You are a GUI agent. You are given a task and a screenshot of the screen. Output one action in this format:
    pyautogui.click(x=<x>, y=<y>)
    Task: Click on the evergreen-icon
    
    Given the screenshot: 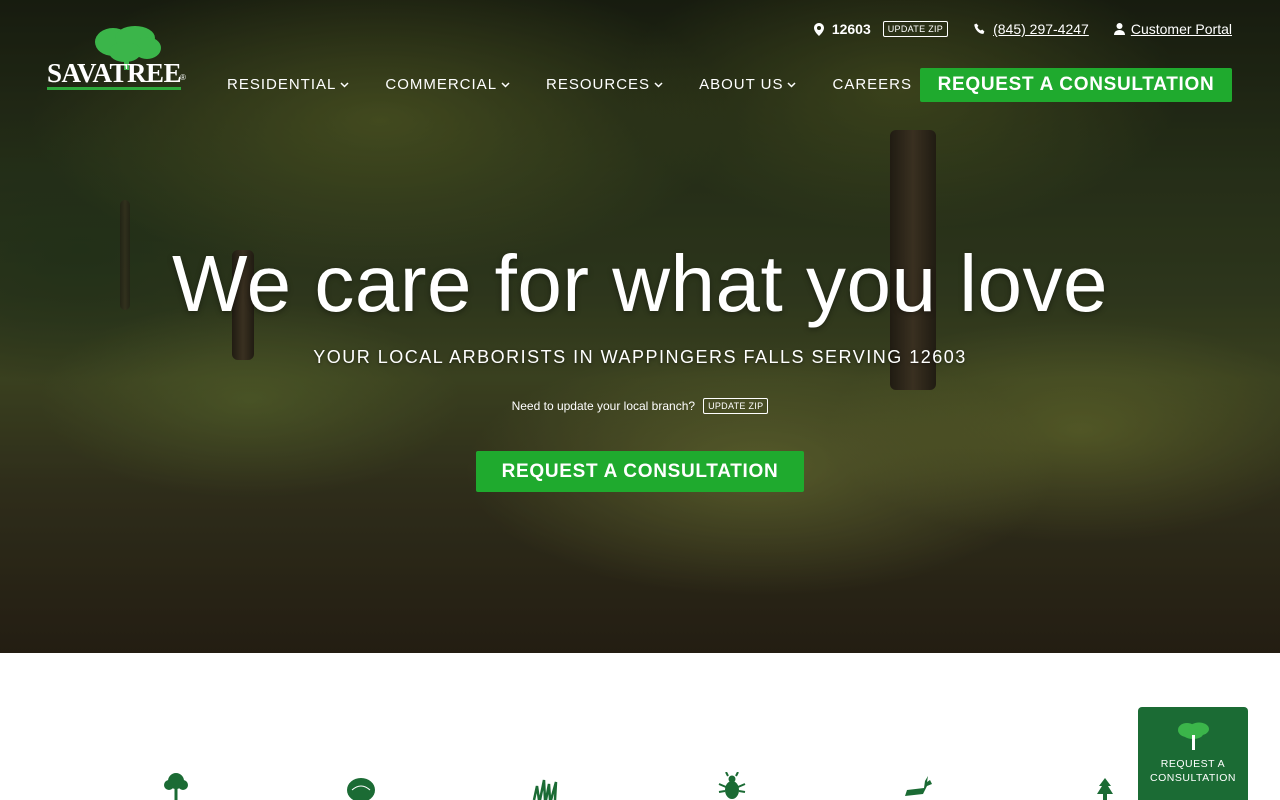 What is the action you would take?
    pyautogui.click(x=1105, y=786)
    